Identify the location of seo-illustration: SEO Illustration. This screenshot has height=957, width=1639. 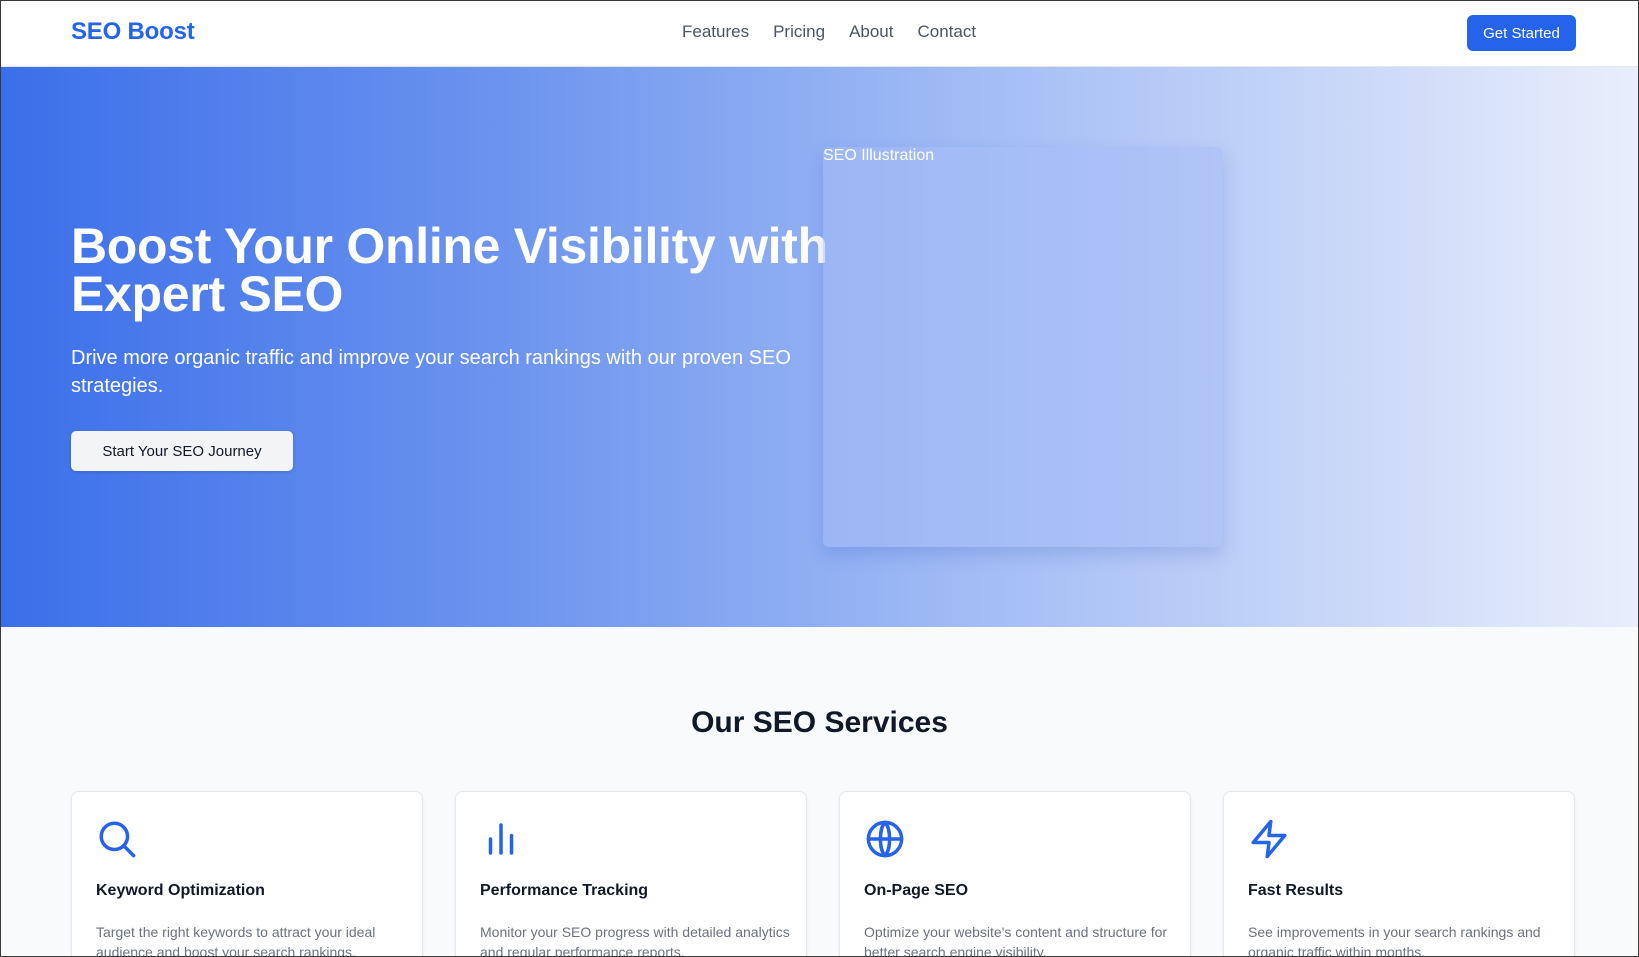
(1023, 347).